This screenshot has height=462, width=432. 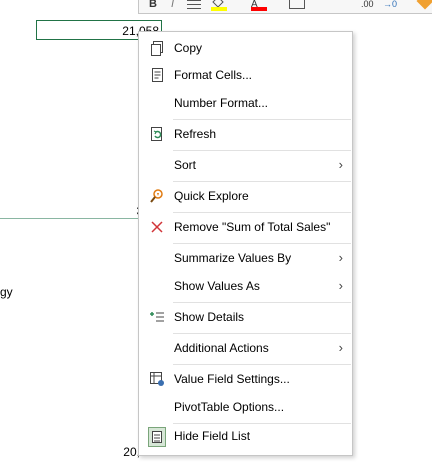 What do you see at coordinates (157, 227) in the screenshot?
I see `remove-x-icon` at bounding box center [157, 227].